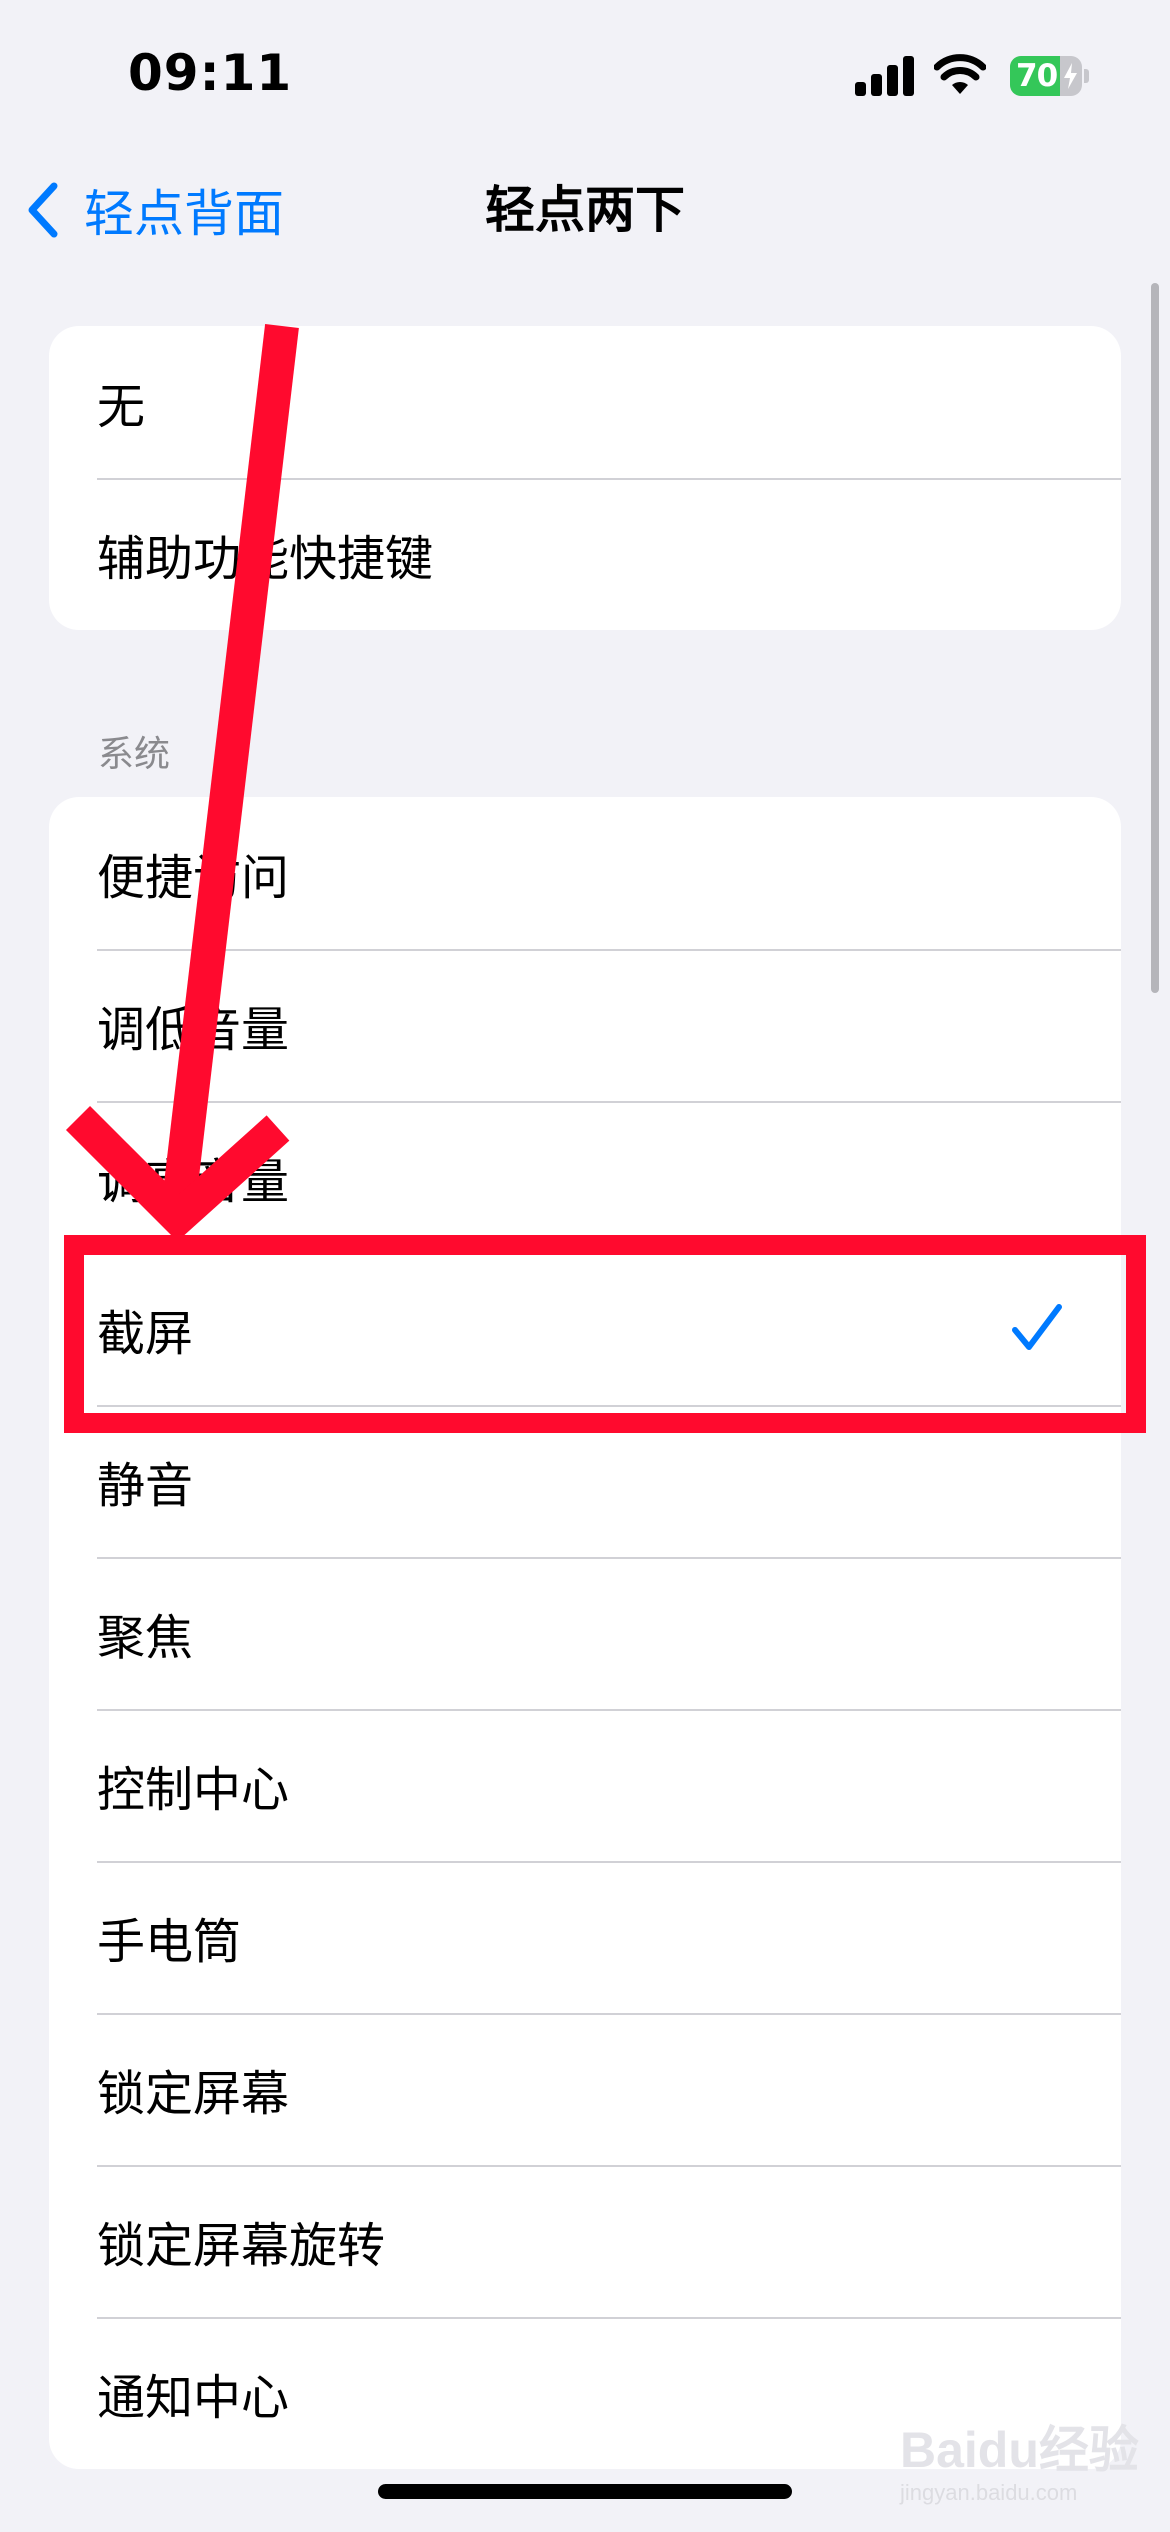 Image resolution: width=1170 pixels, height=2532 pixels. Describe the element at coordinates (265, 559) in the screenshot. I see `option-label: 辅助功能快捷键` at that location.